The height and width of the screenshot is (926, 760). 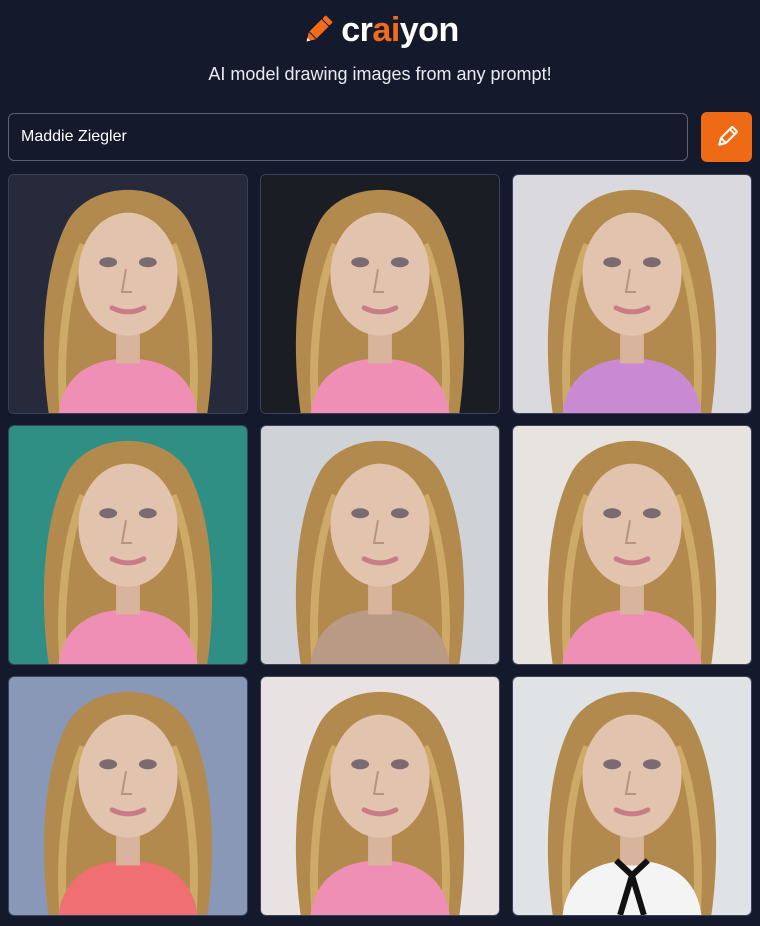 What do you see at coordinates (400, 30) in the screenshot?
I see `logo-text: craiyon` at bounding box center [400, 30].